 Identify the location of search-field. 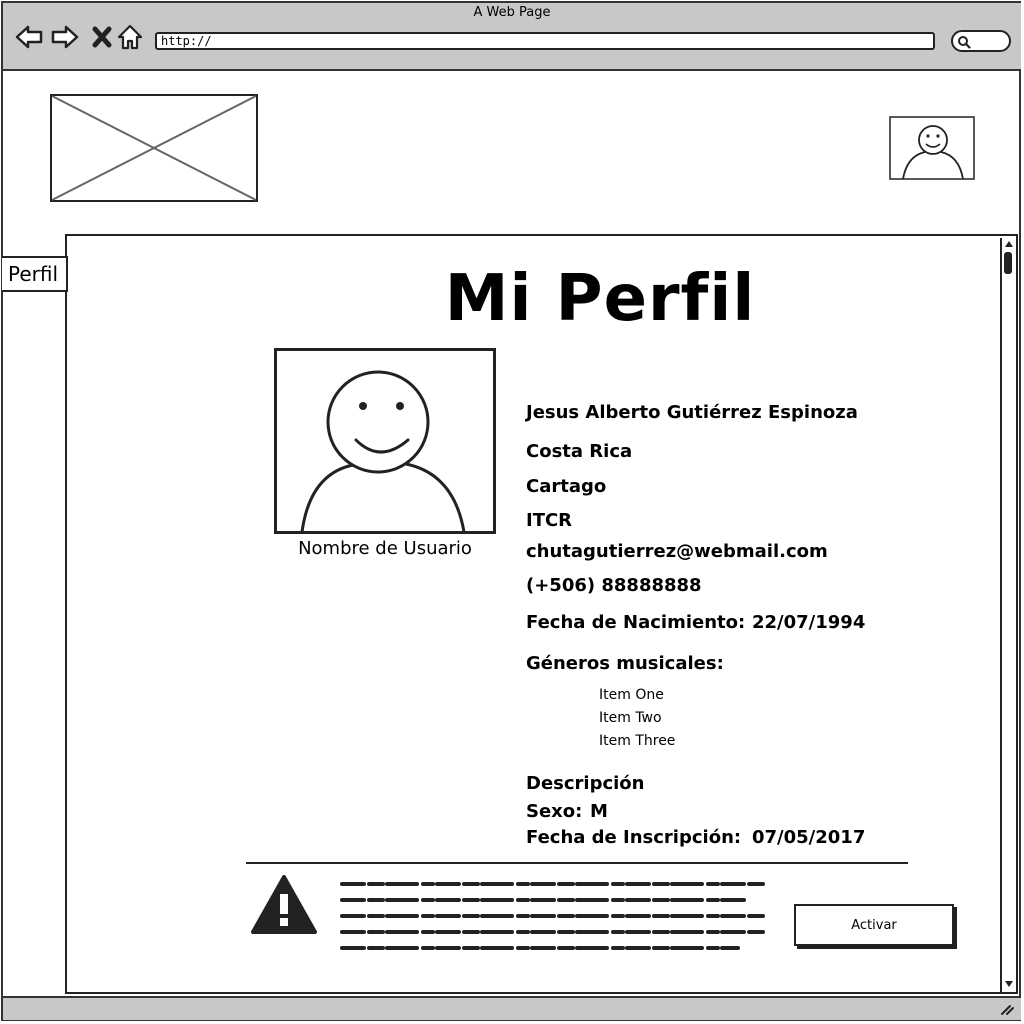
(981, 41).